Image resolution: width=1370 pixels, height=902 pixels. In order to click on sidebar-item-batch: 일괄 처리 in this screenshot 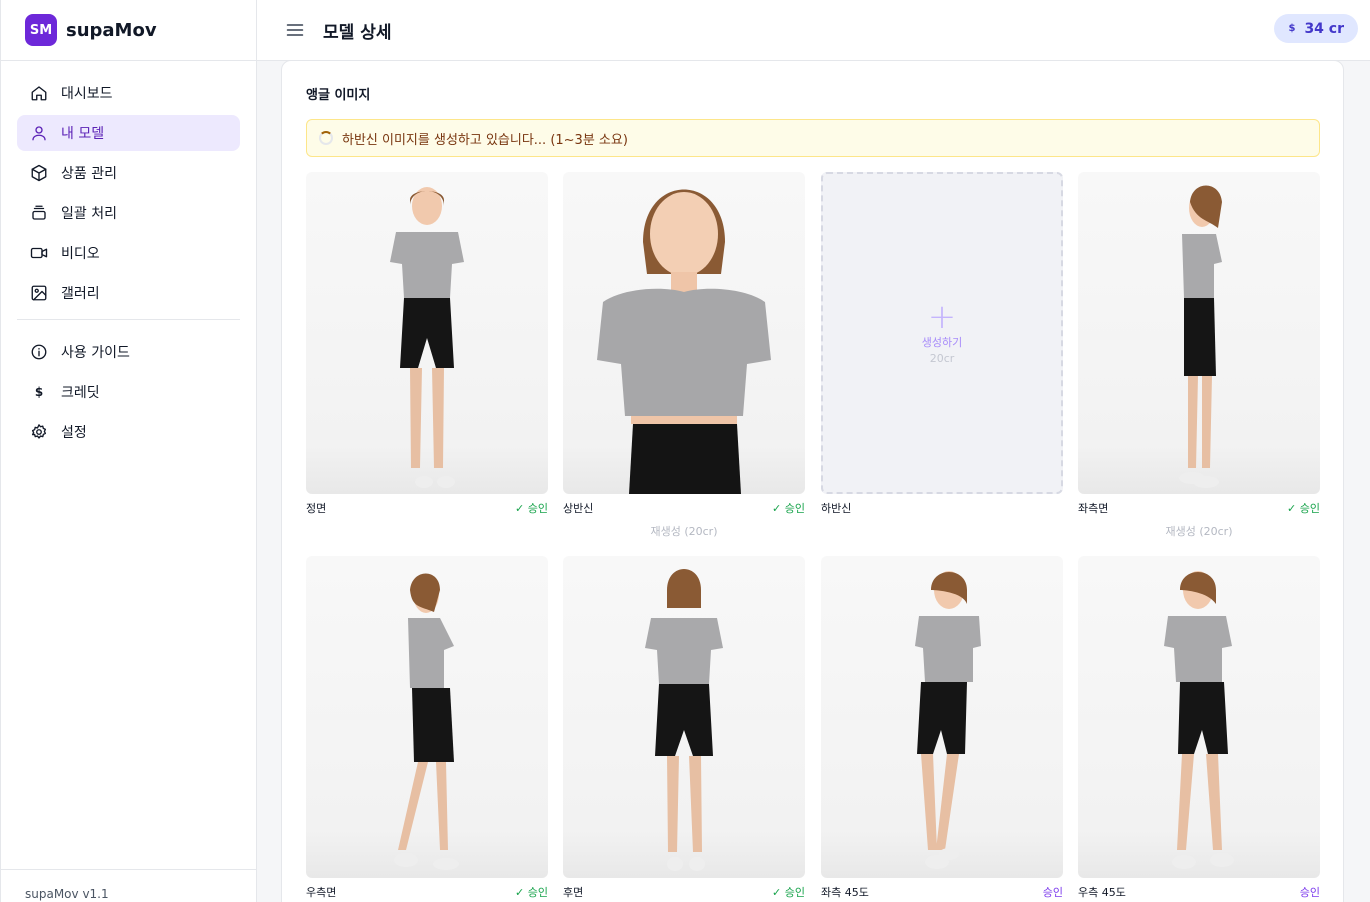, I will do `click(128, 213)`.